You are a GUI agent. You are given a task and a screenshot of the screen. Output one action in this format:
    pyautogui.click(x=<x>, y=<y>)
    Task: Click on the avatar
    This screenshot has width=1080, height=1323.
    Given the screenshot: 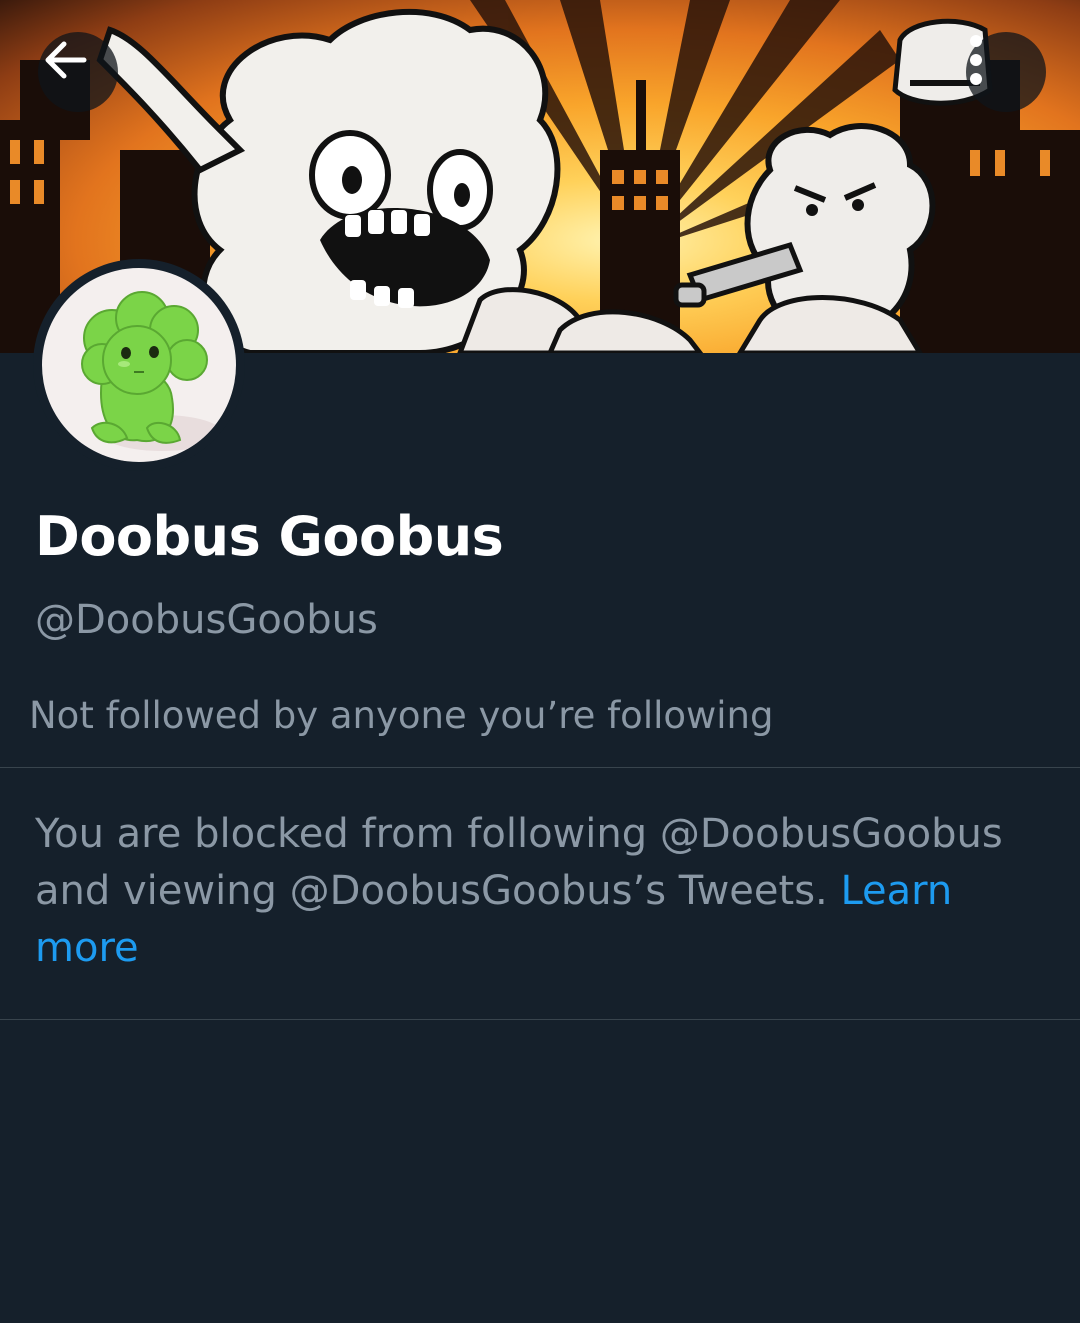 What is the action you would take?
    pyautogui.click(x=139, y=365)
    